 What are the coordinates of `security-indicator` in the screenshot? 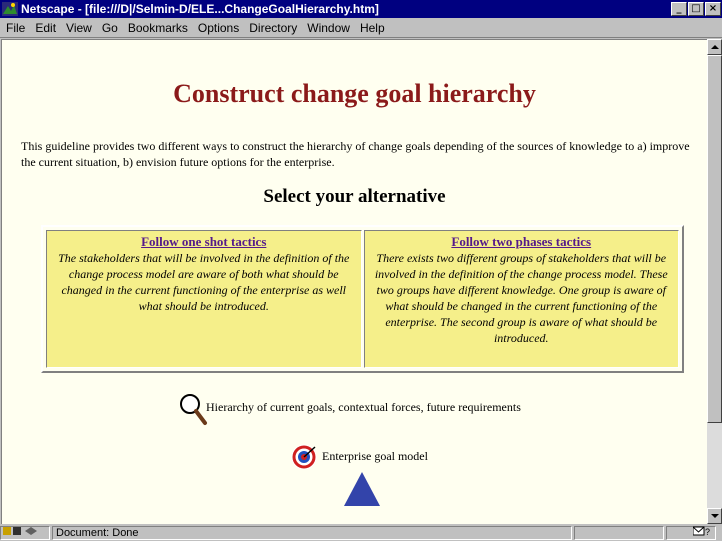 It's located at (25, 532).